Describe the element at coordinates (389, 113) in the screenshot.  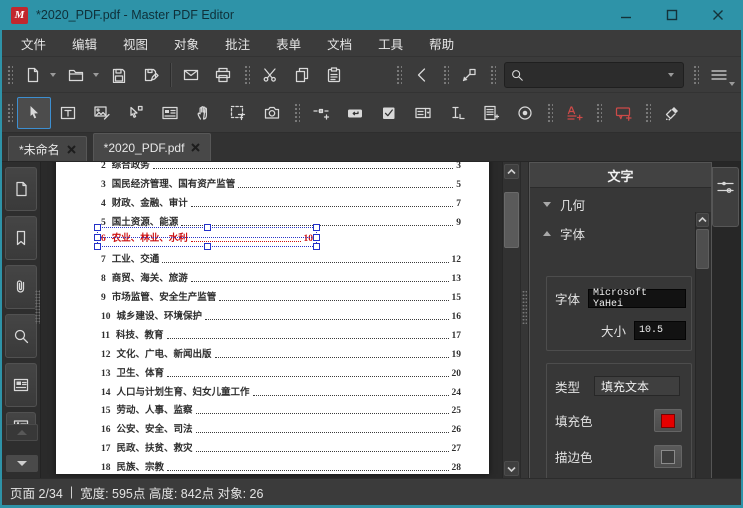
I see `checkbox-tool` at that location.